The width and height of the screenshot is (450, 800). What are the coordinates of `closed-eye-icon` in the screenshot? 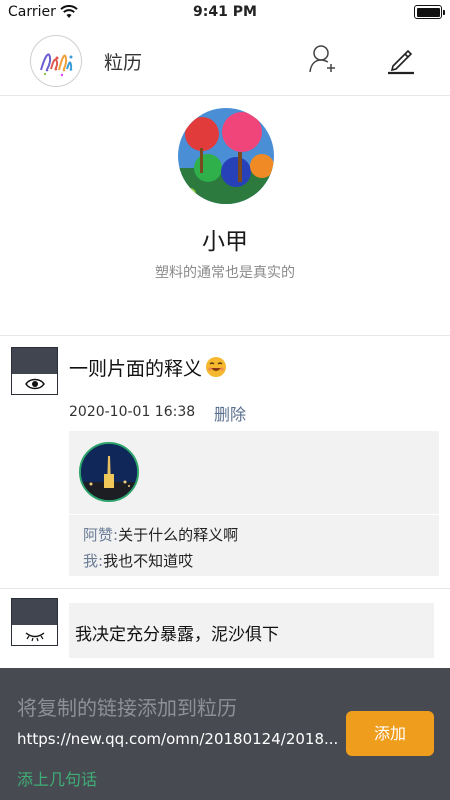 It's located at (35, 637).